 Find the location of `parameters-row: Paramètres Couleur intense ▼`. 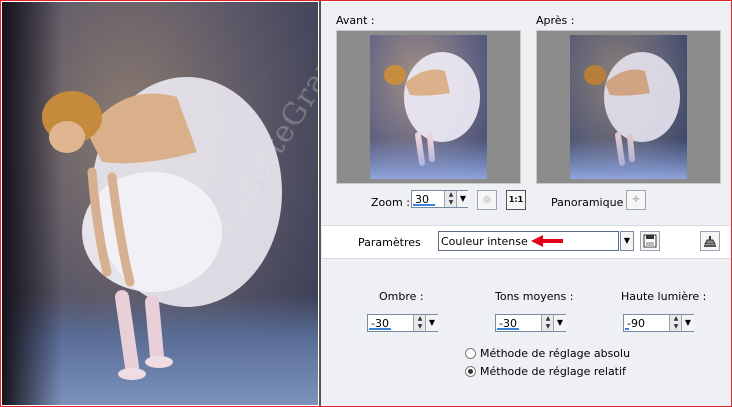

parameters-row: Paramètres Couleur intense ▼ is located at coordinates (526, 242).